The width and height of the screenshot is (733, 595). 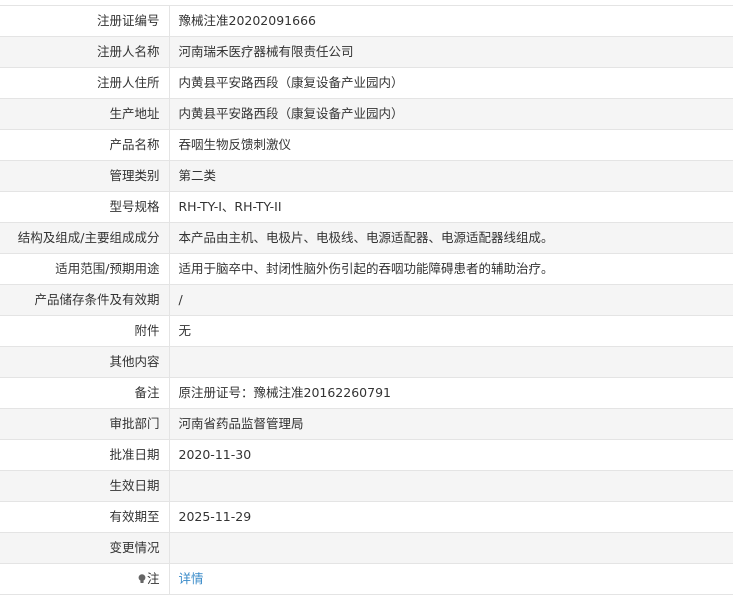 I want to click on table-row: 生产地址 内黄县平安路西段（康复设备产业园内）, so click(x=366, y=114).